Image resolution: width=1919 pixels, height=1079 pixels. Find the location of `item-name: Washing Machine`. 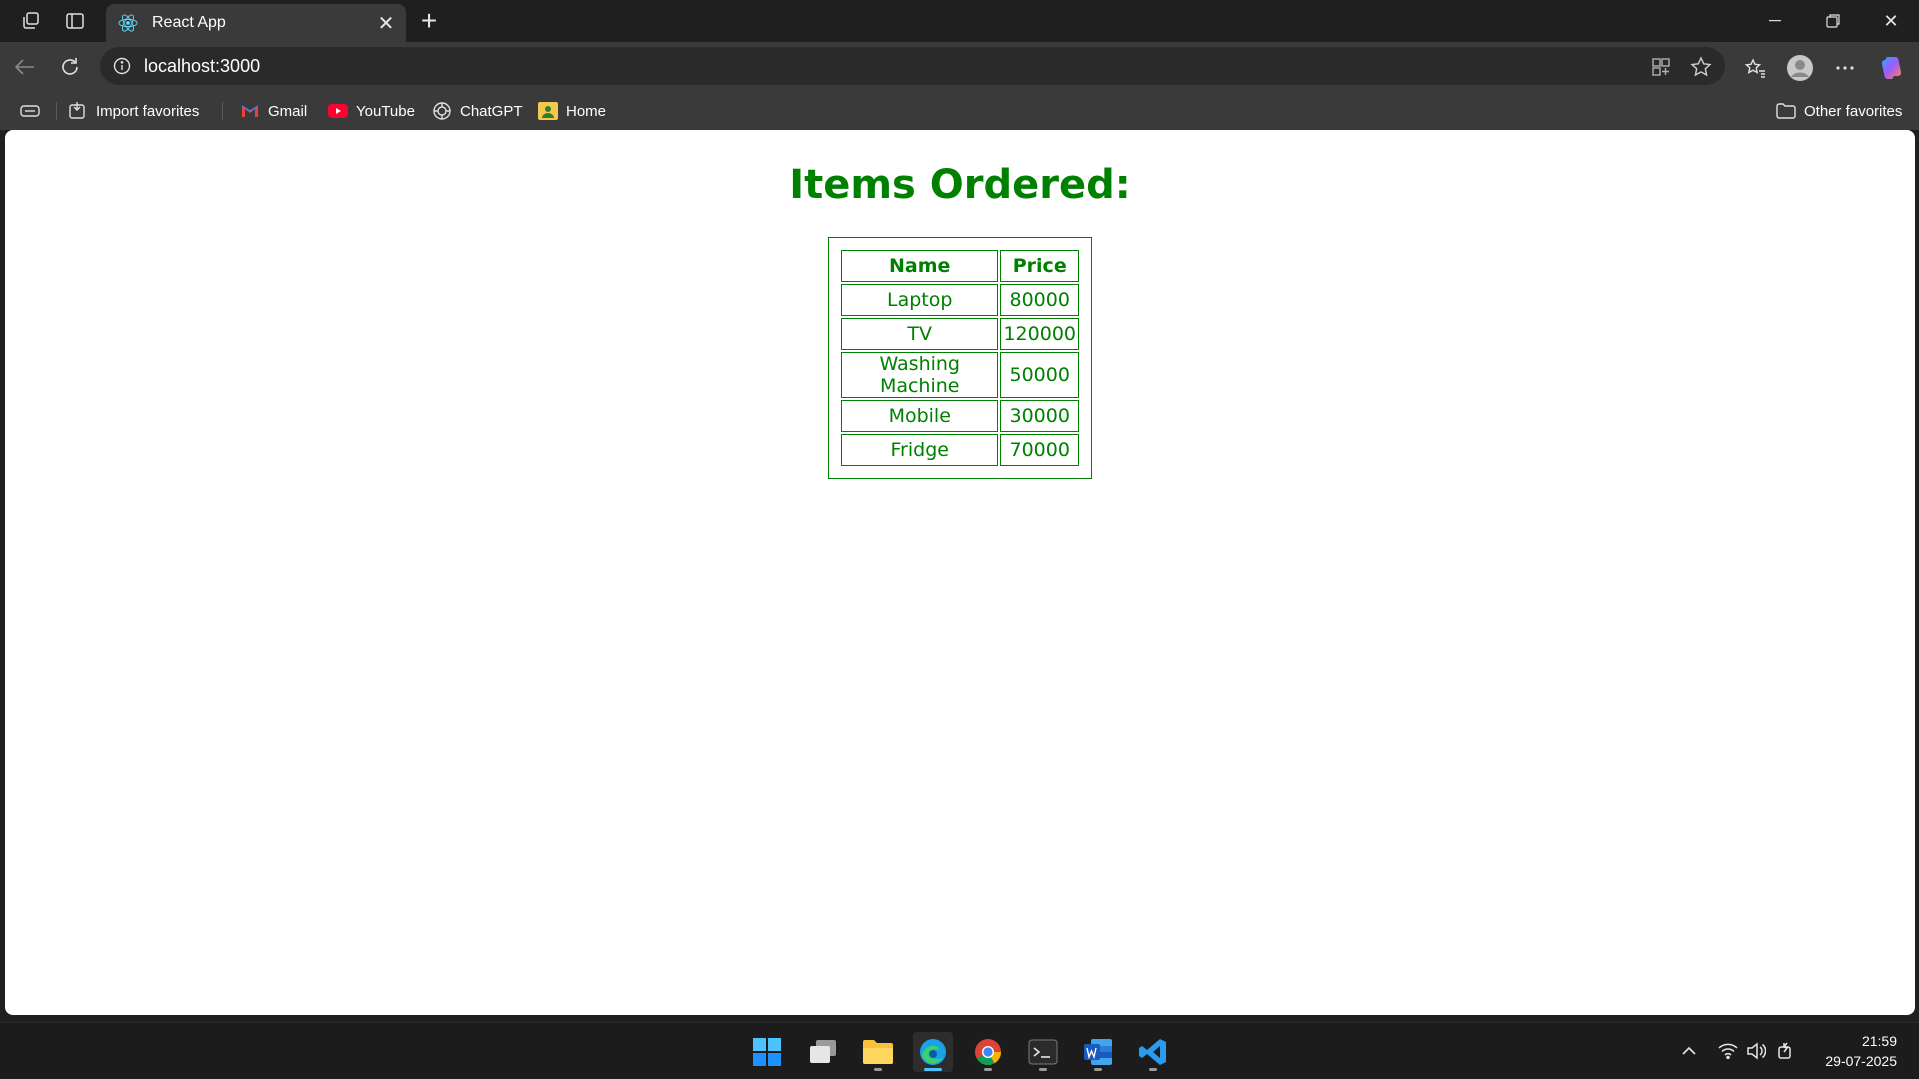

item-name: Washing Machine is located at coordinates (920, 375).